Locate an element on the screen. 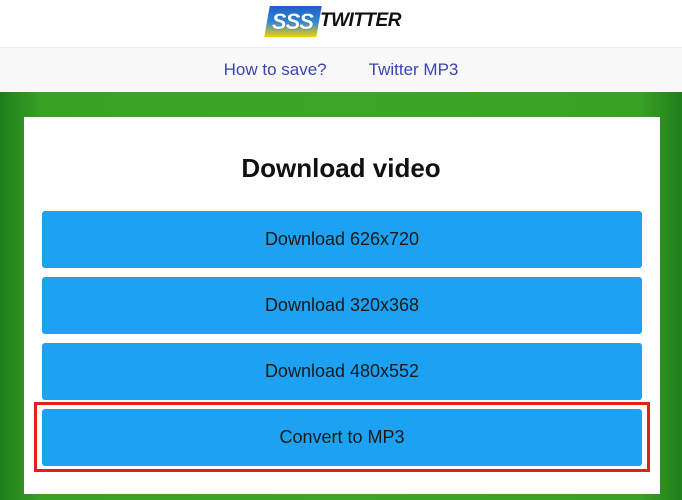 This screenshot has width=682, height=500. site-header: SSS TWITTER is located at coordinates (341, 24).